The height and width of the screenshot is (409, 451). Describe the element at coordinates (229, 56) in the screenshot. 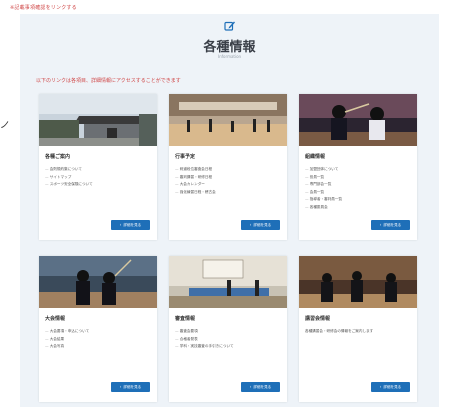

I see `page-subtitle: Information` at that location.